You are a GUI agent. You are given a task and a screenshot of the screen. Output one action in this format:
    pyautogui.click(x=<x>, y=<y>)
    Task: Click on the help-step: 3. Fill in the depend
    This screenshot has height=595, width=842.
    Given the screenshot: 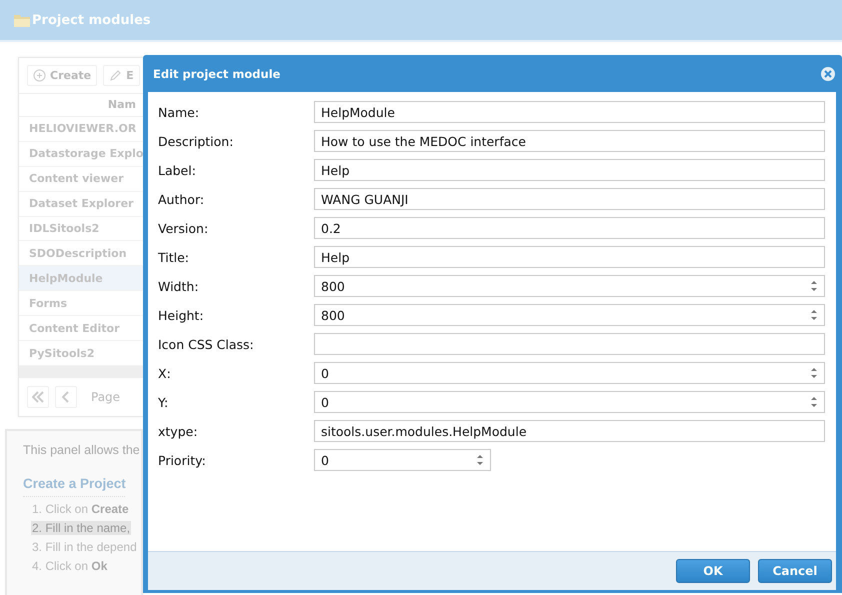 What is the action you would take?
    pyautogui.click(x=84, y=547)
    